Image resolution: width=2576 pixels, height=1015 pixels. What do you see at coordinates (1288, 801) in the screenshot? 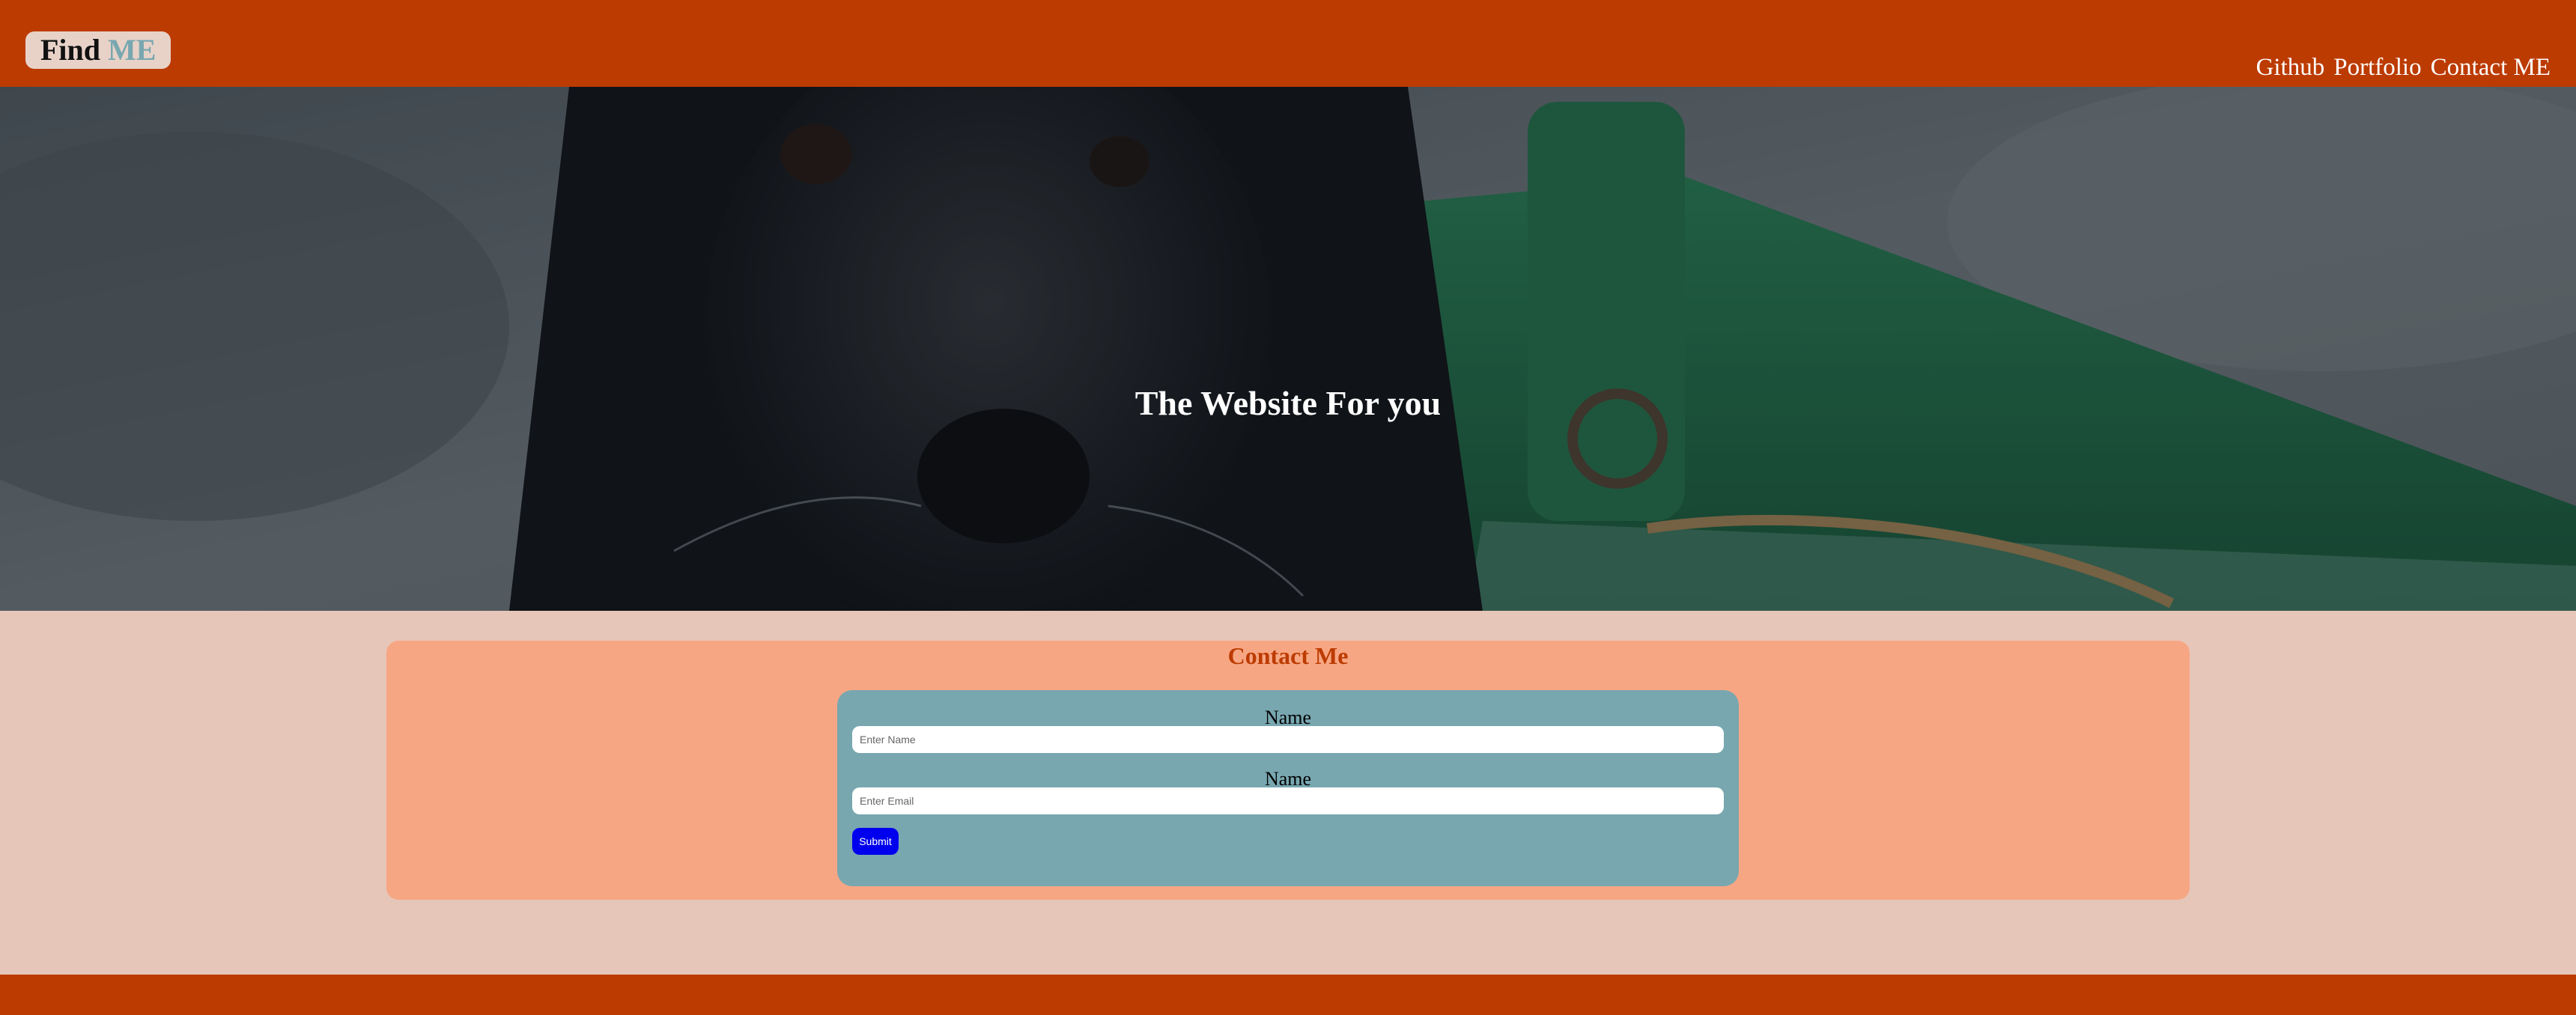
I see `email-input` at bounding box center [1288, 801].